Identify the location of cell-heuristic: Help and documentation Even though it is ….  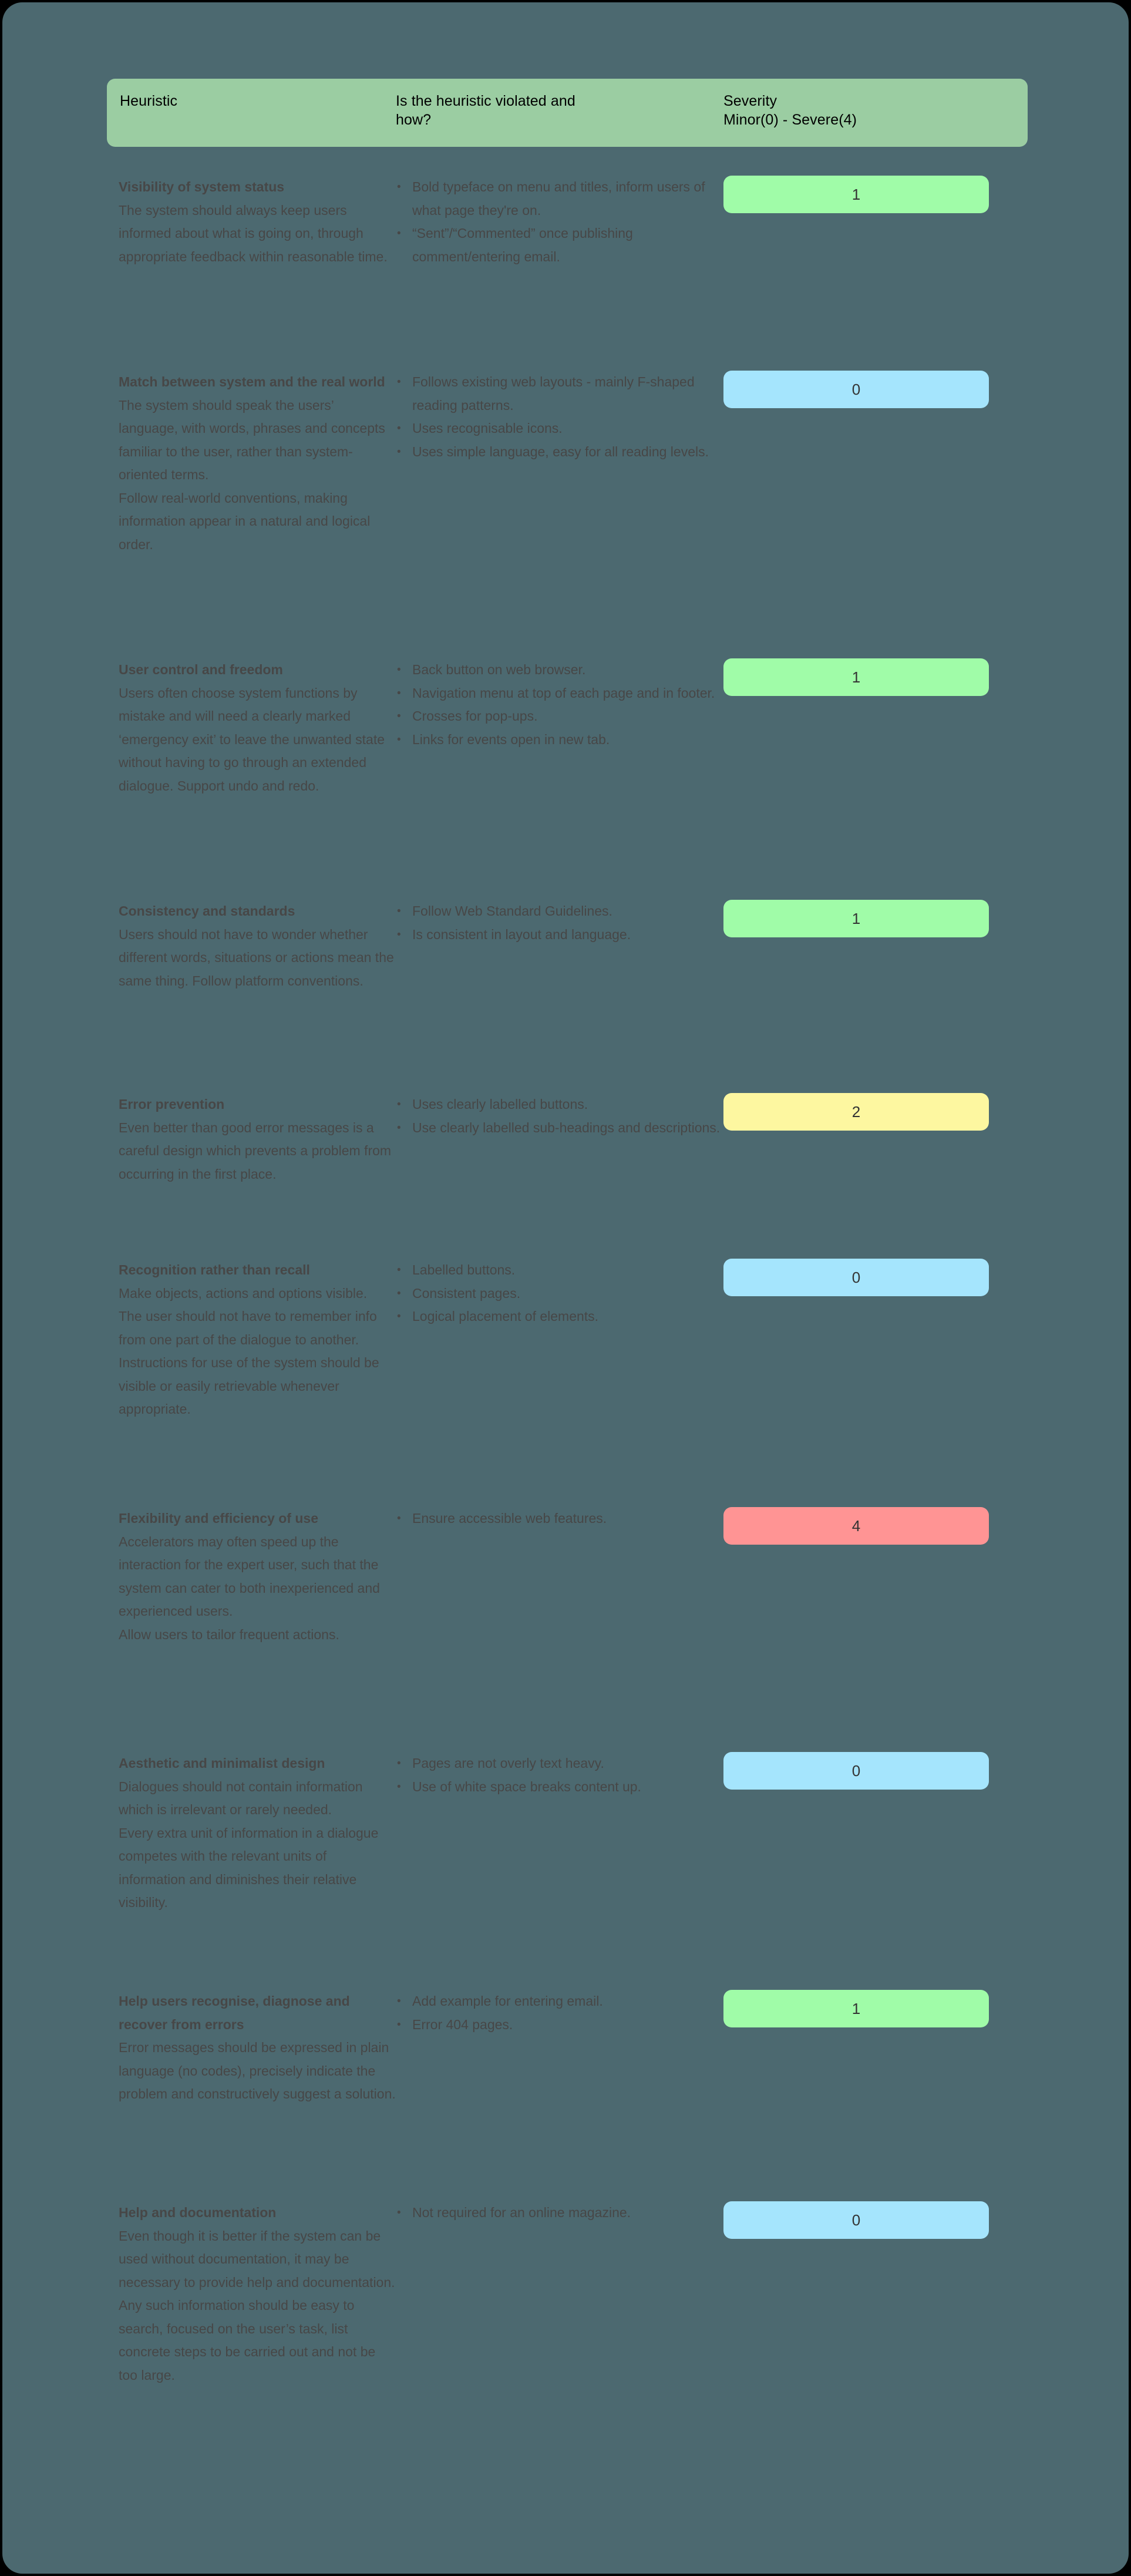
(251, 2294).